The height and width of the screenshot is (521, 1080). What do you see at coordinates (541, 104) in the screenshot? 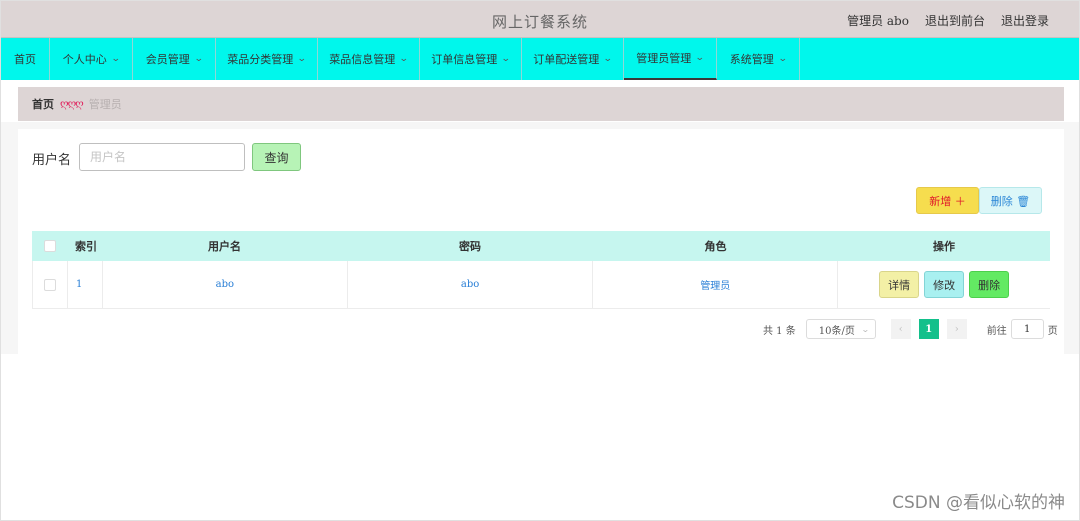
I see `breadcrumb: 首页 ღღღ 管理员` at bounding box center [541, 104].